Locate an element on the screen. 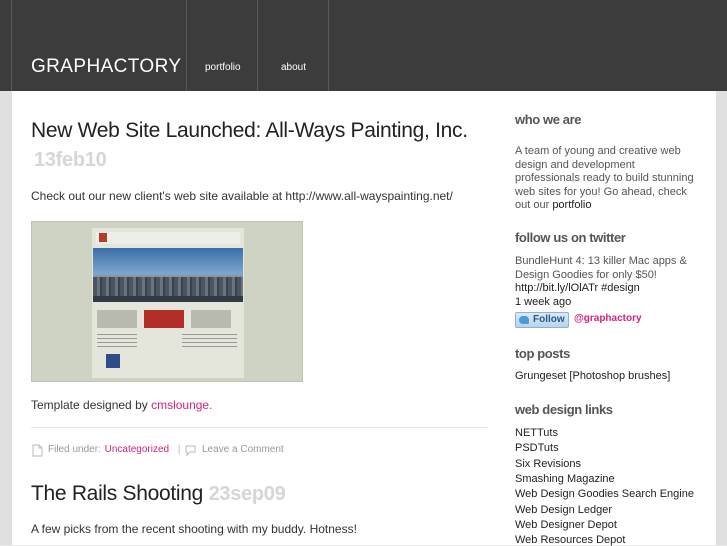 Image resolution: width=727 pixels, height=546 pixels. tweet-line: Design Goodies for only $50! is located at coordinates (586, 274).